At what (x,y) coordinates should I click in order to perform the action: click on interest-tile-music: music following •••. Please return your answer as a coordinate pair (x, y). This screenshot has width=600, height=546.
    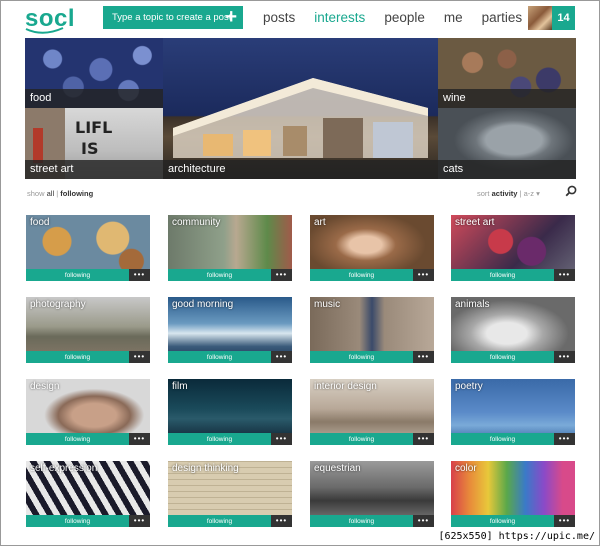
    Looking at the image, I should click on (372, 330).